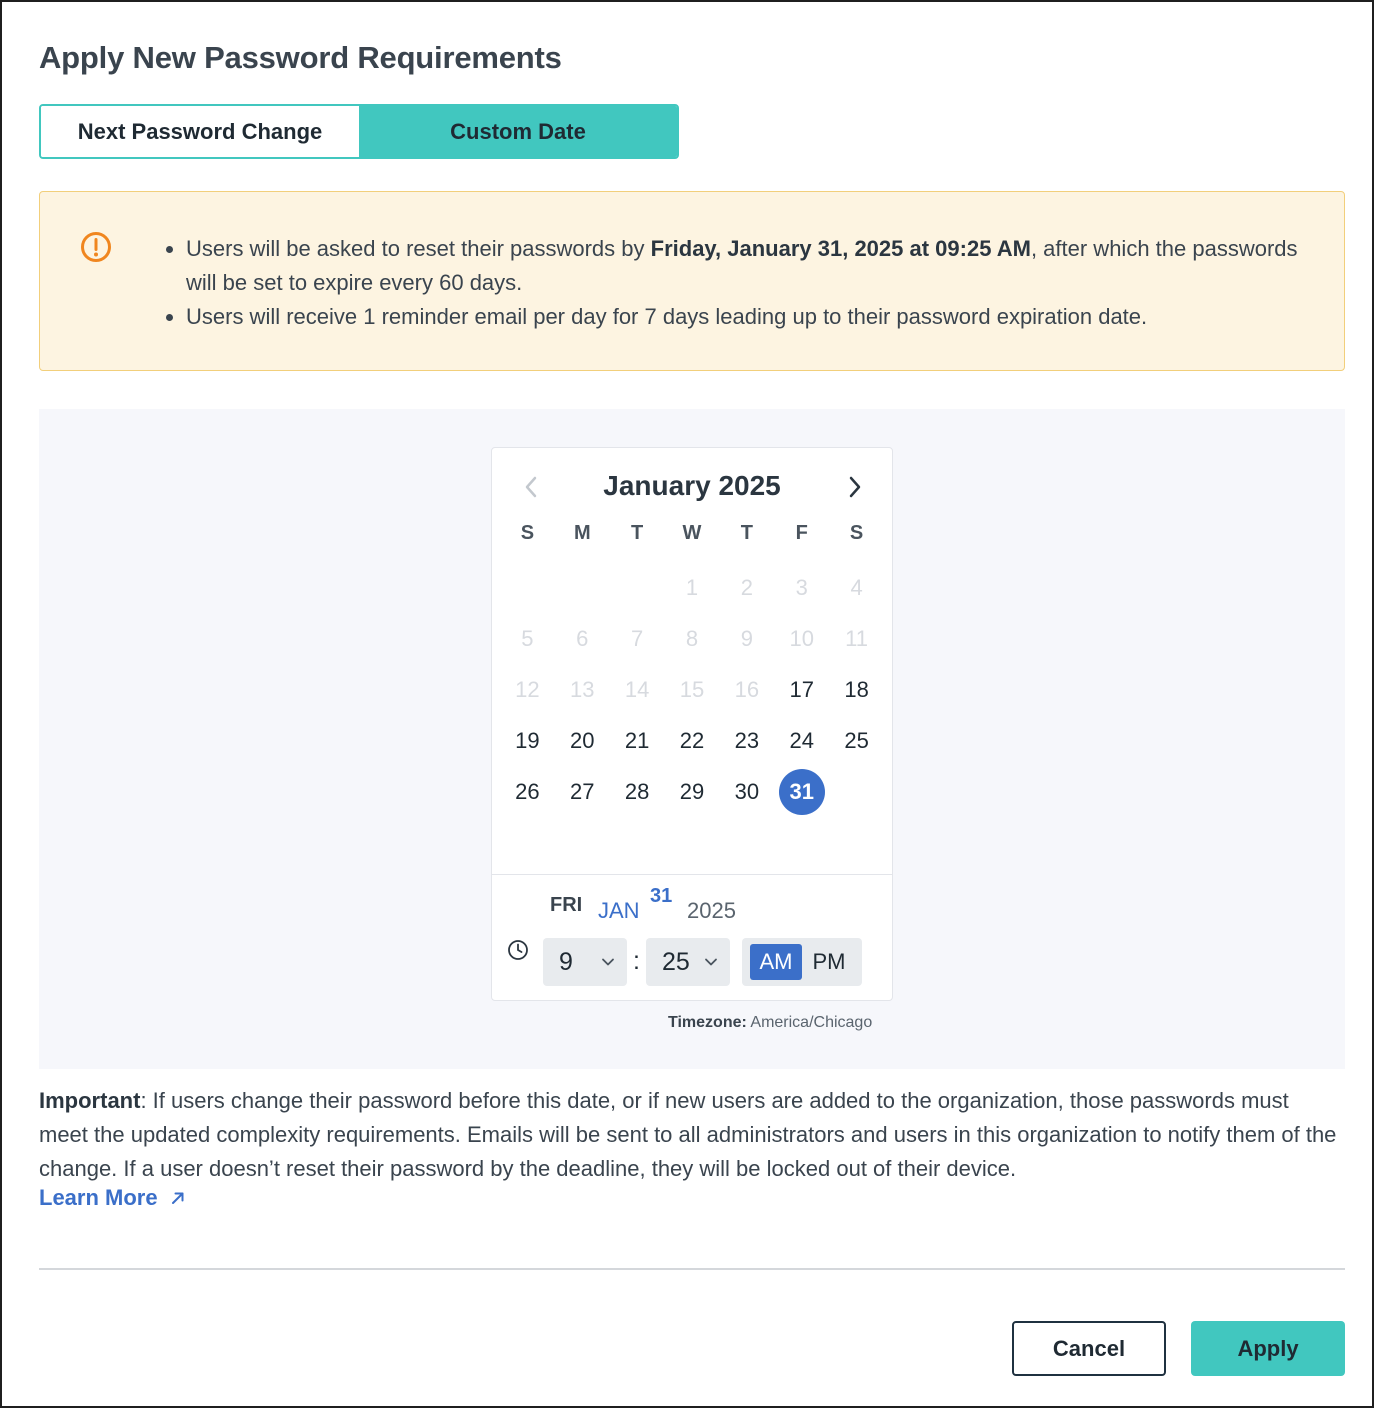 Image resolution: width=1374 pixels, height=1408 pixels. I want to click on calendar-day-number: 15, so click(692, 689).